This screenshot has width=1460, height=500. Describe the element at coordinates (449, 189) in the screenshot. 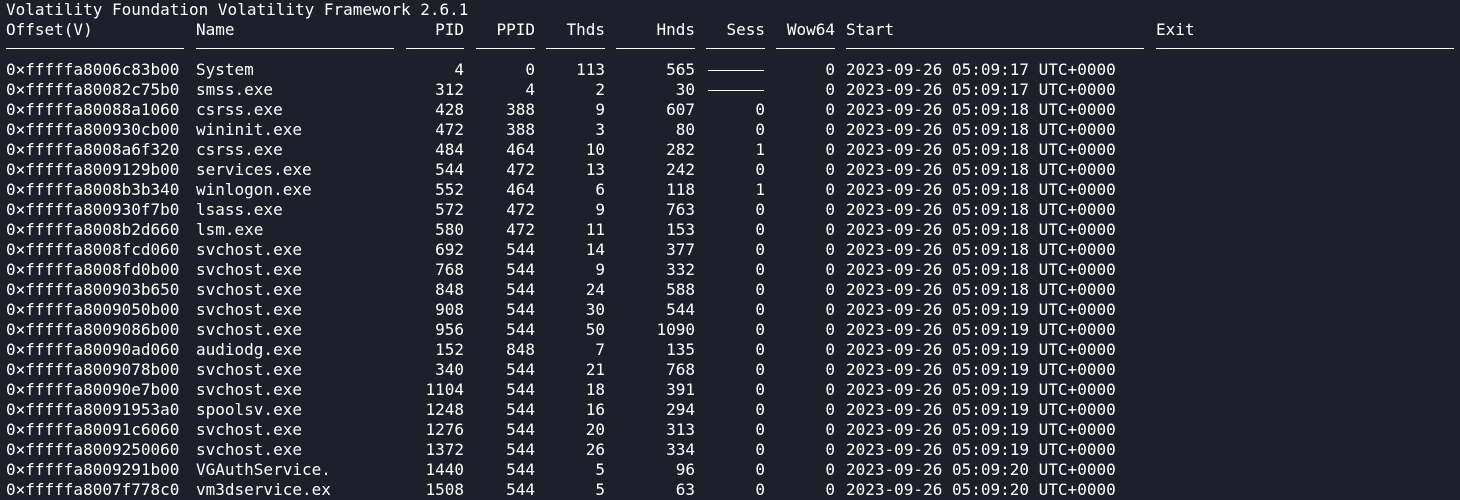

I see `cell-pid: 552` at that location.